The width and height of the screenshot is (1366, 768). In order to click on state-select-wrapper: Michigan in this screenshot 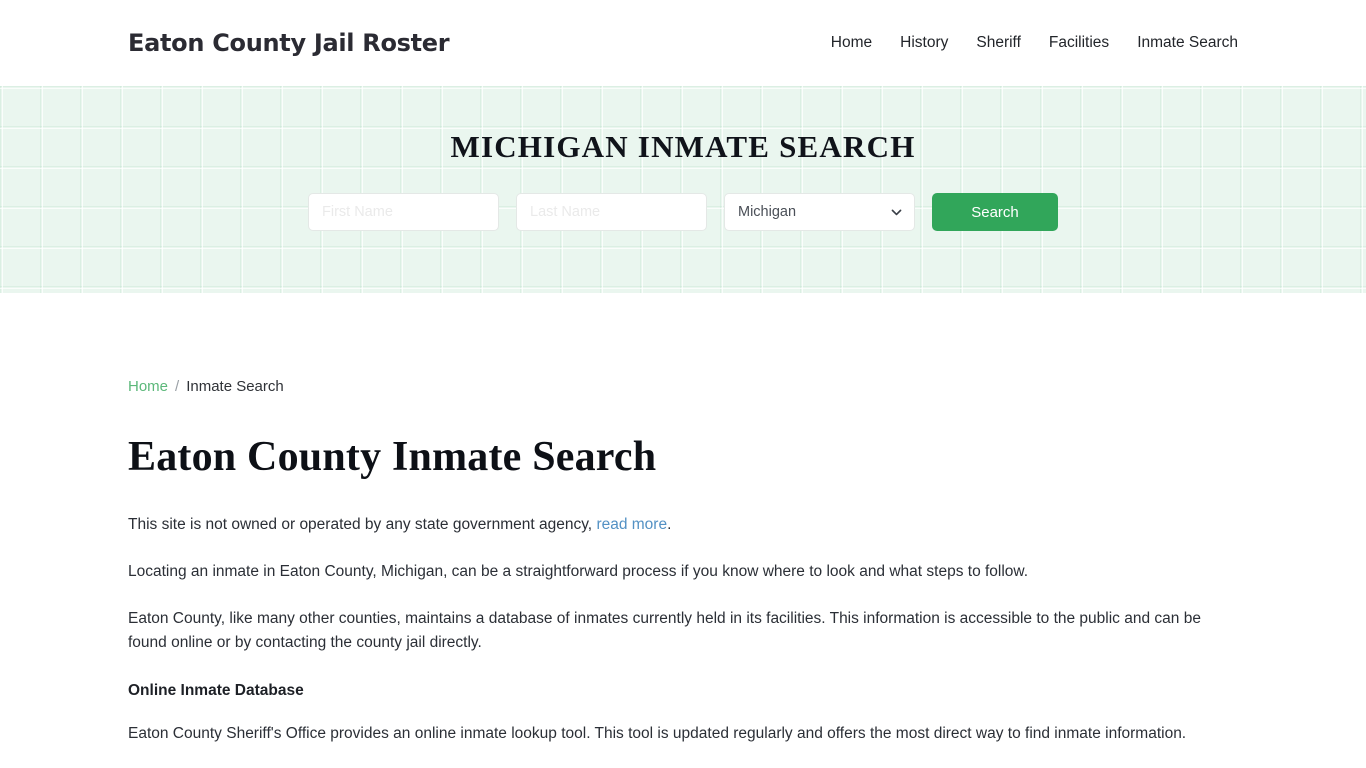, I will do `click(819, 212)`.